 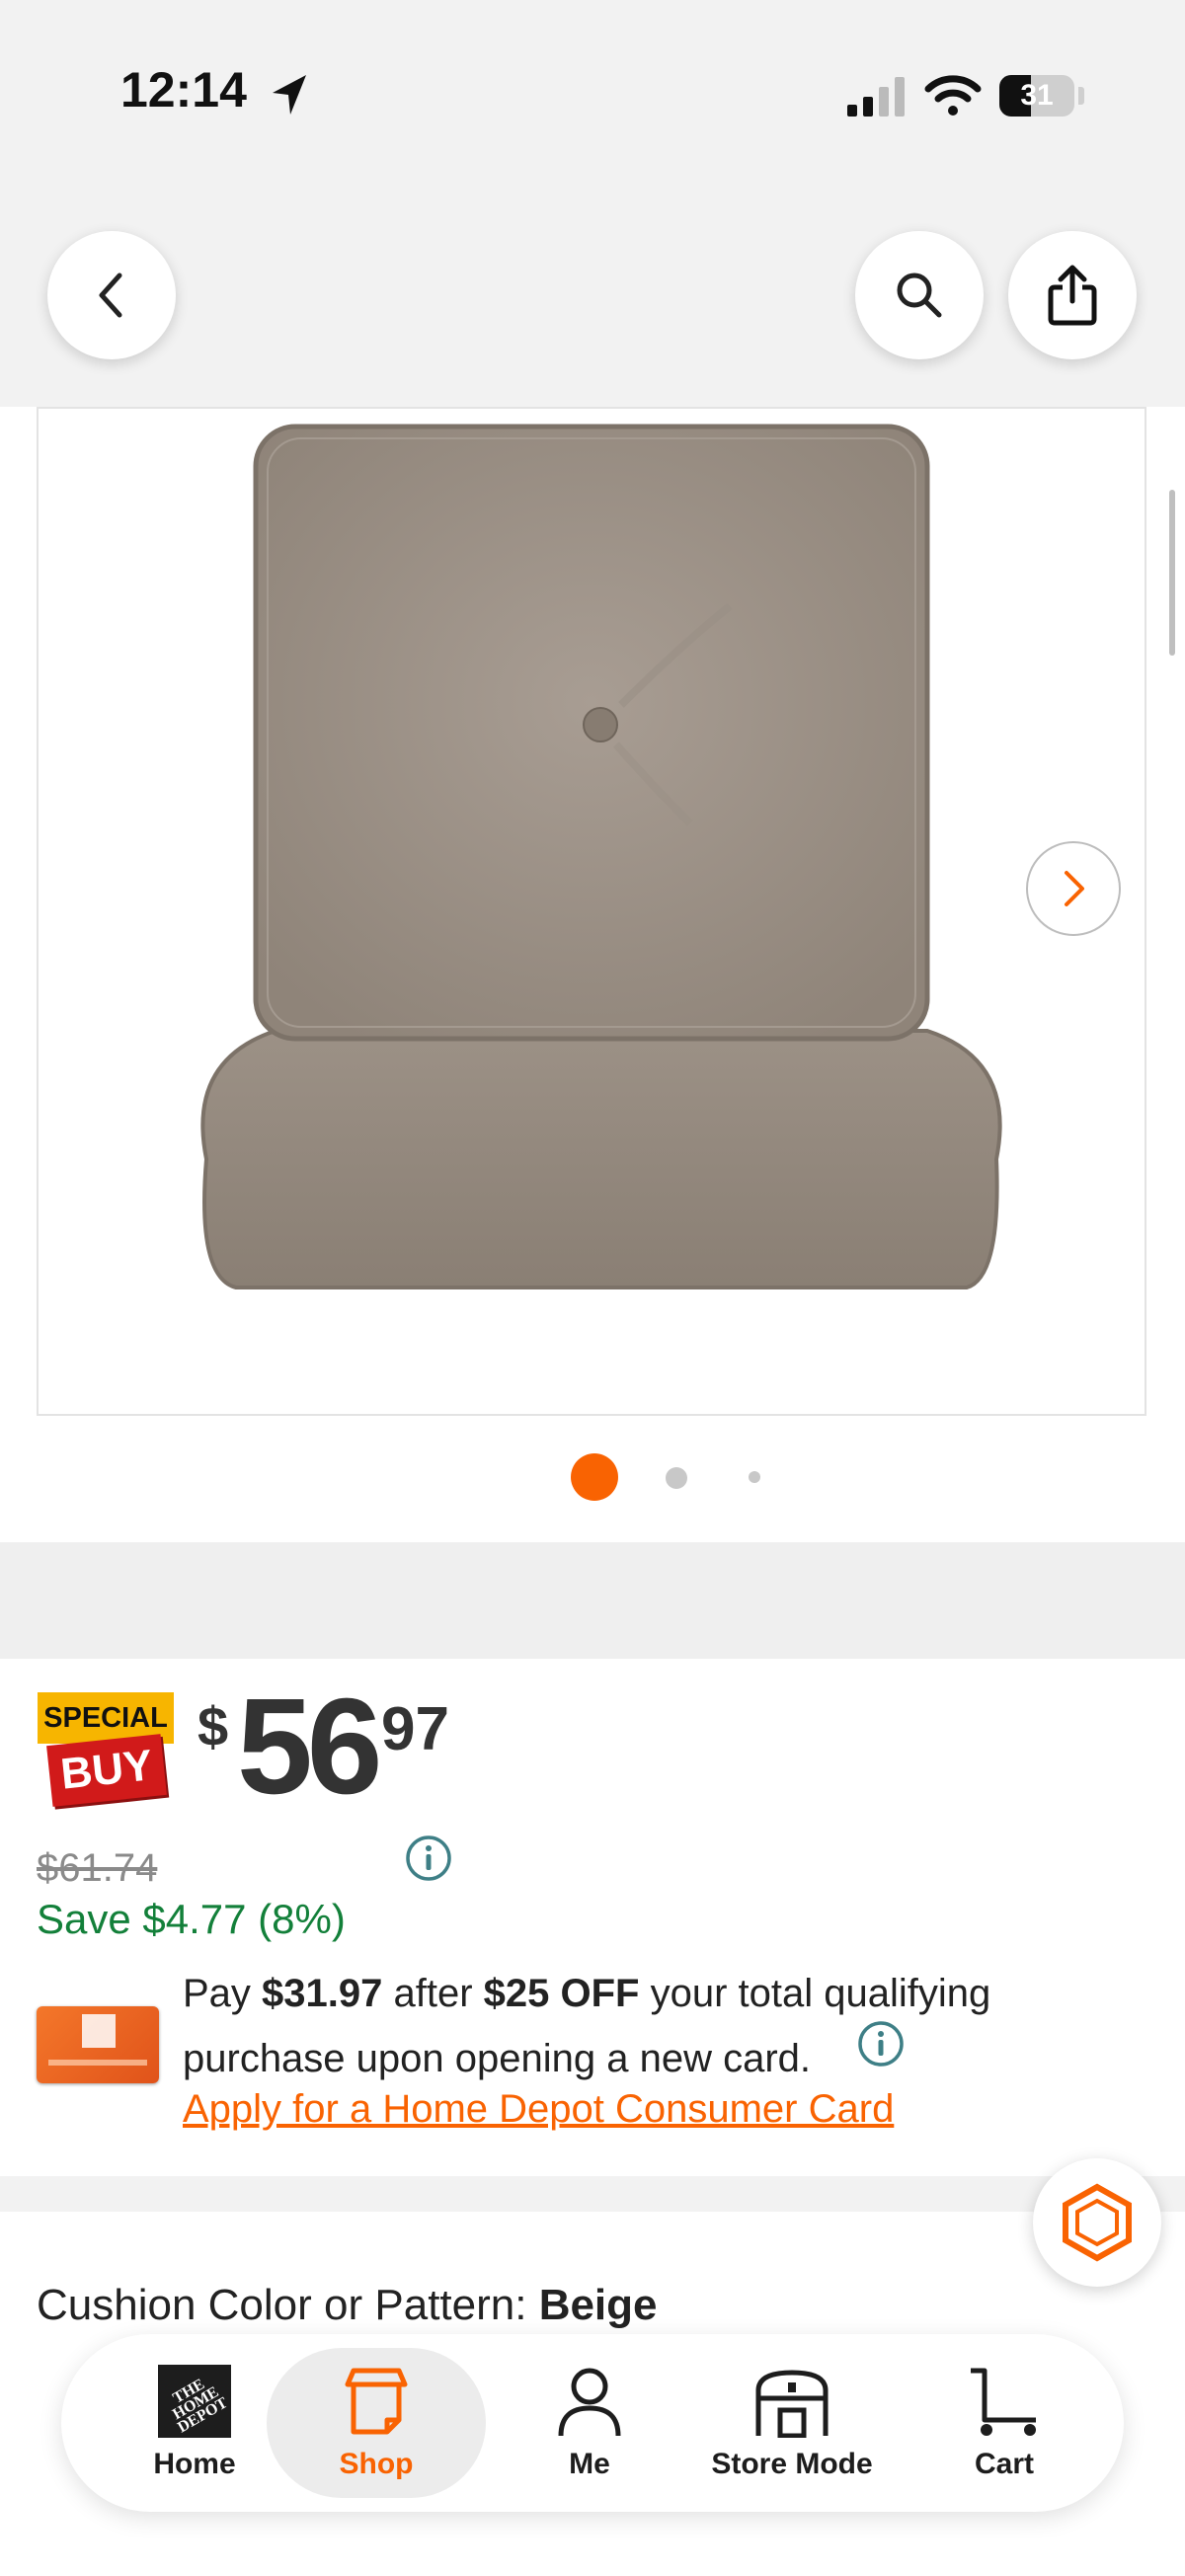 I want to click on battery-tip, so click(x=1081, y=96).